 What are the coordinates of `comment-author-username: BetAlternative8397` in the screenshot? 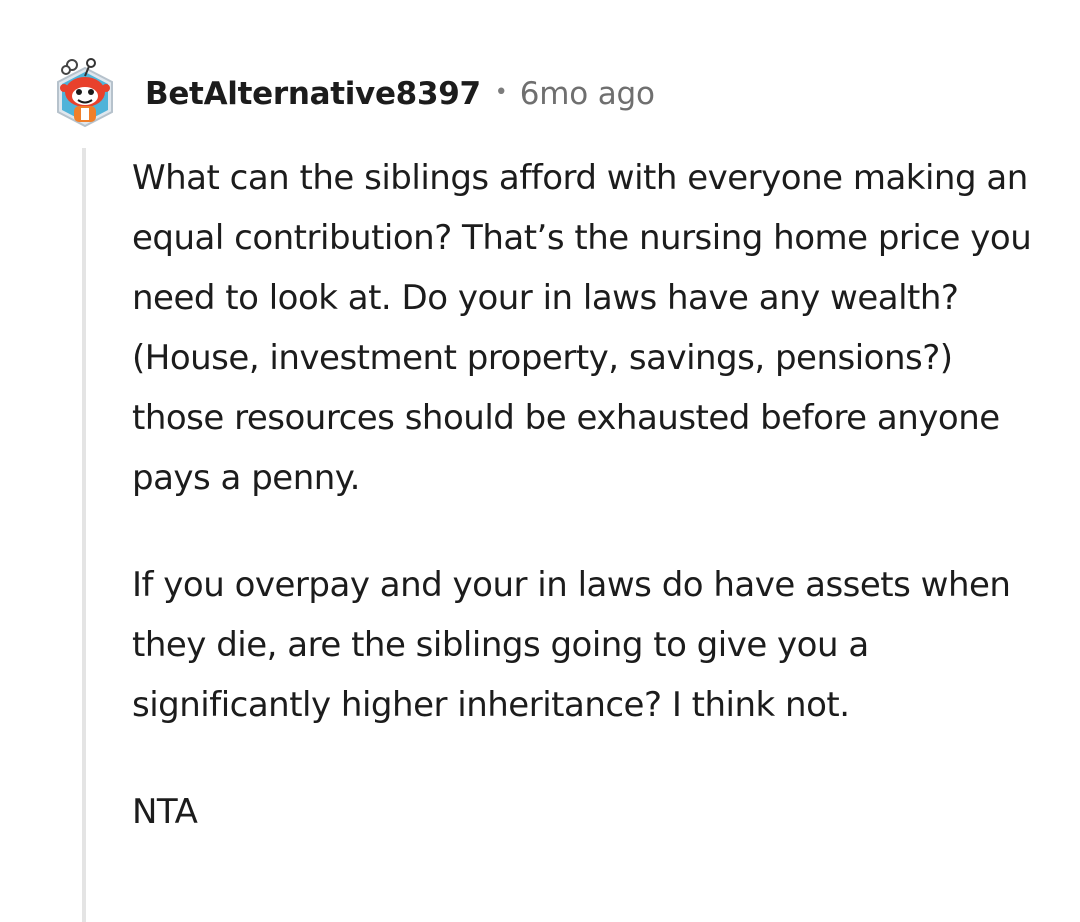 It's located at (313, 94).